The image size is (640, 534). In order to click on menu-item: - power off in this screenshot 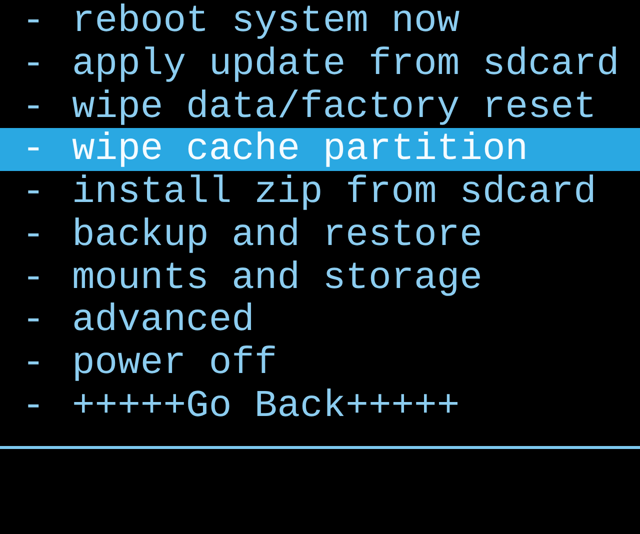, I will do `click(320, 364)`.